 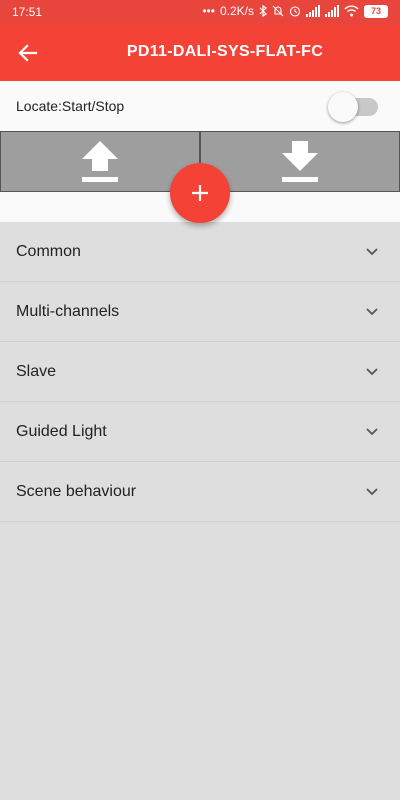 I want to click on wifi-icon, so click(x=351, y=11).